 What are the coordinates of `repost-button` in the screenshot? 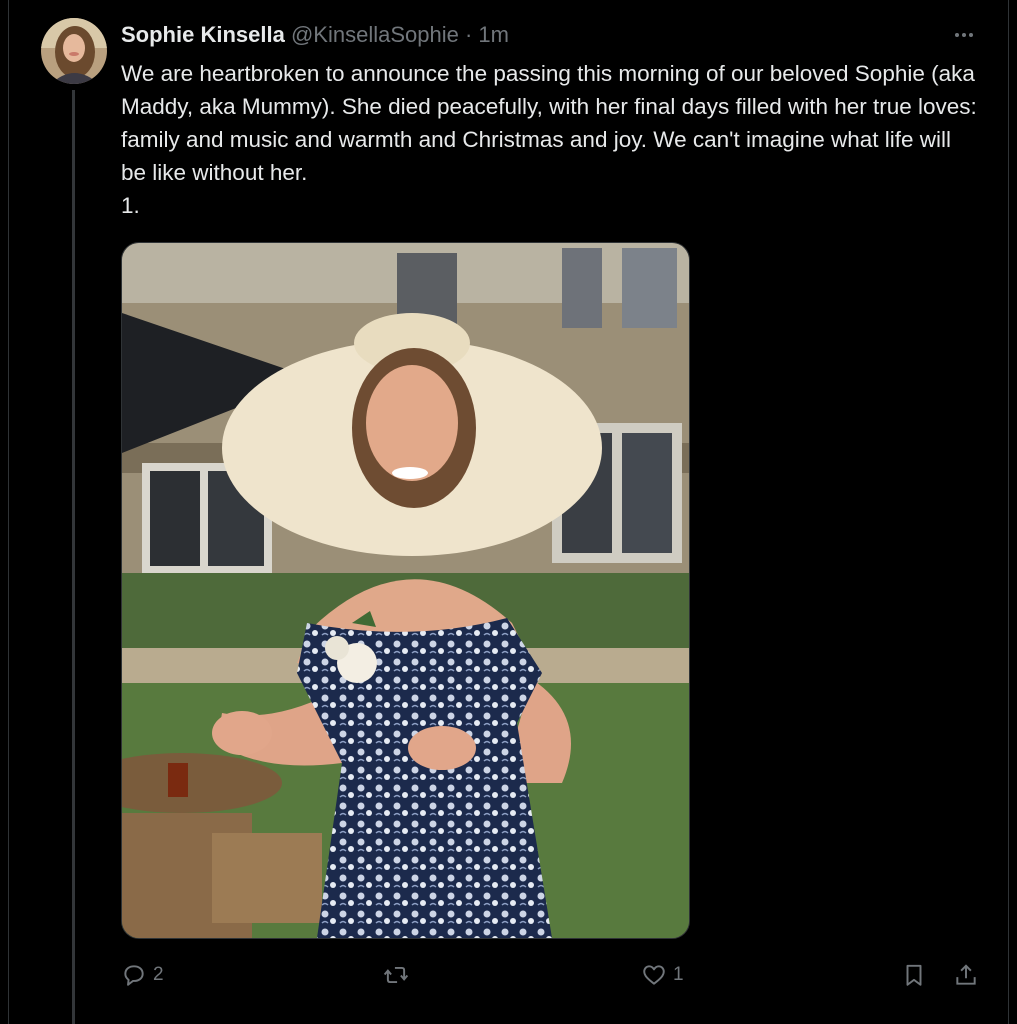 It's located at (399, 975).